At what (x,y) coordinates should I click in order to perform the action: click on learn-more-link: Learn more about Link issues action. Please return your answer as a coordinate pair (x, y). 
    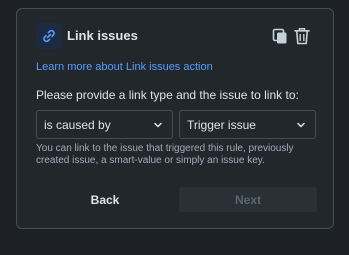
    Looking at the image, I should click on (124, 67).